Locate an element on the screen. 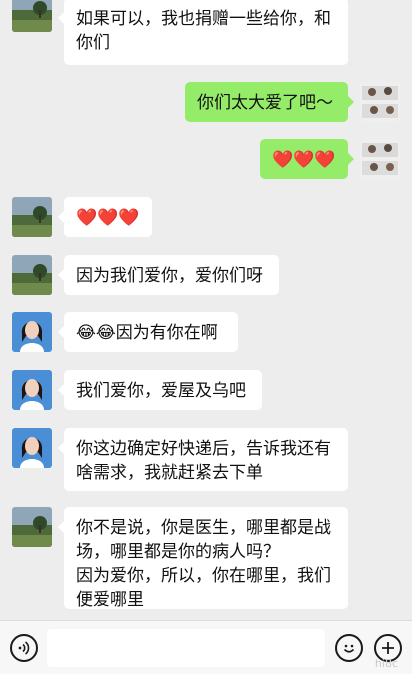  chat-input-toolbar: hi8c is located at coordinates (206, 647).